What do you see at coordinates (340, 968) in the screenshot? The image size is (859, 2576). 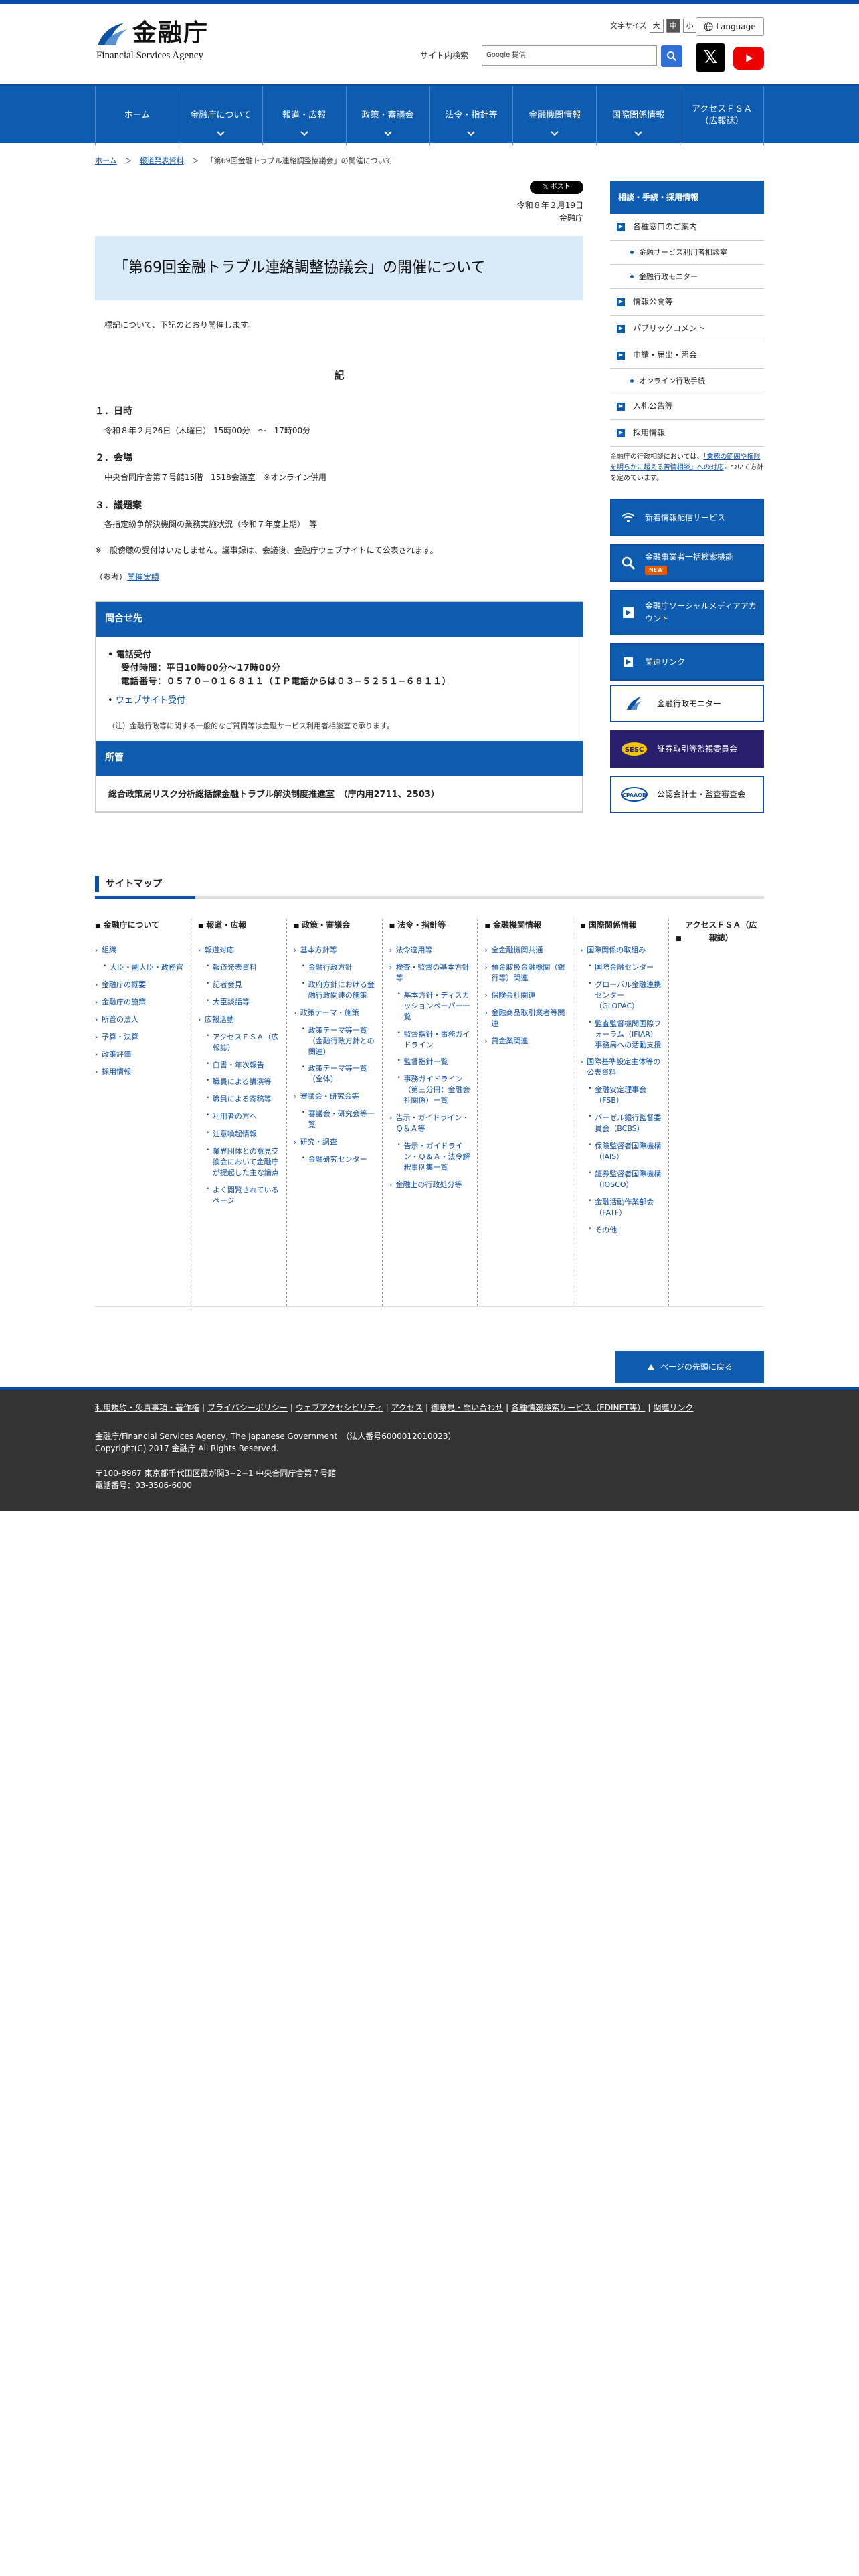 I see `sitemap-link: 金融行政方針` at bounding box center [340, 968].